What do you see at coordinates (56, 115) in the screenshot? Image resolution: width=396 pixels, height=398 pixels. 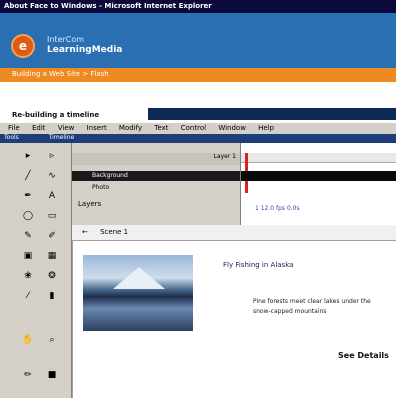 I see `lesson-title: Re-building a timeline` at bounding box center [56, 115].